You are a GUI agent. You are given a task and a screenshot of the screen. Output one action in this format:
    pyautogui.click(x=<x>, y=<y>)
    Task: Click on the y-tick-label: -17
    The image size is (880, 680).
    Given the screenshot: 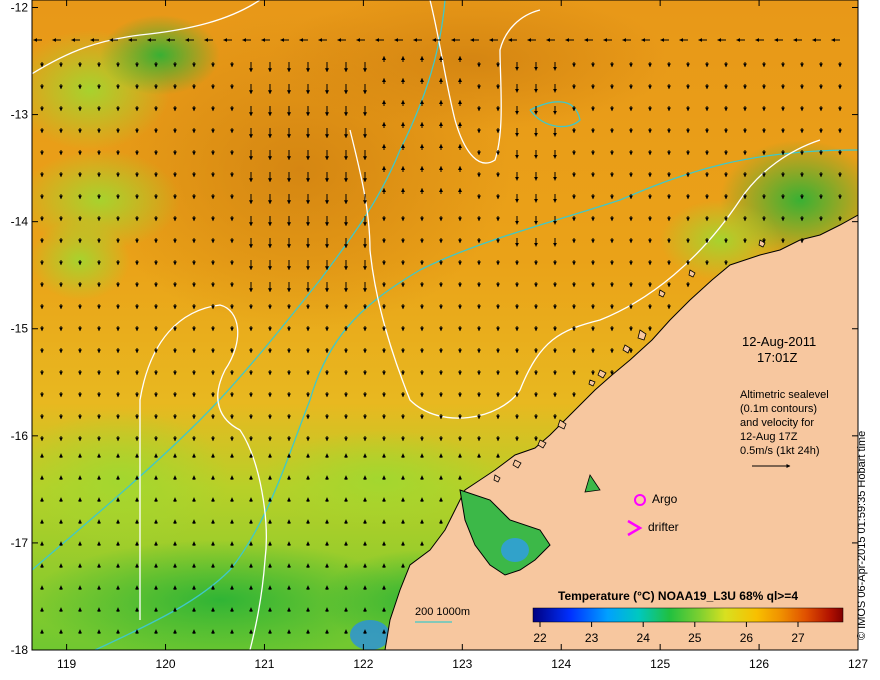 What is the action you would take?
    pyautogui.click(x=20, y=543)
    